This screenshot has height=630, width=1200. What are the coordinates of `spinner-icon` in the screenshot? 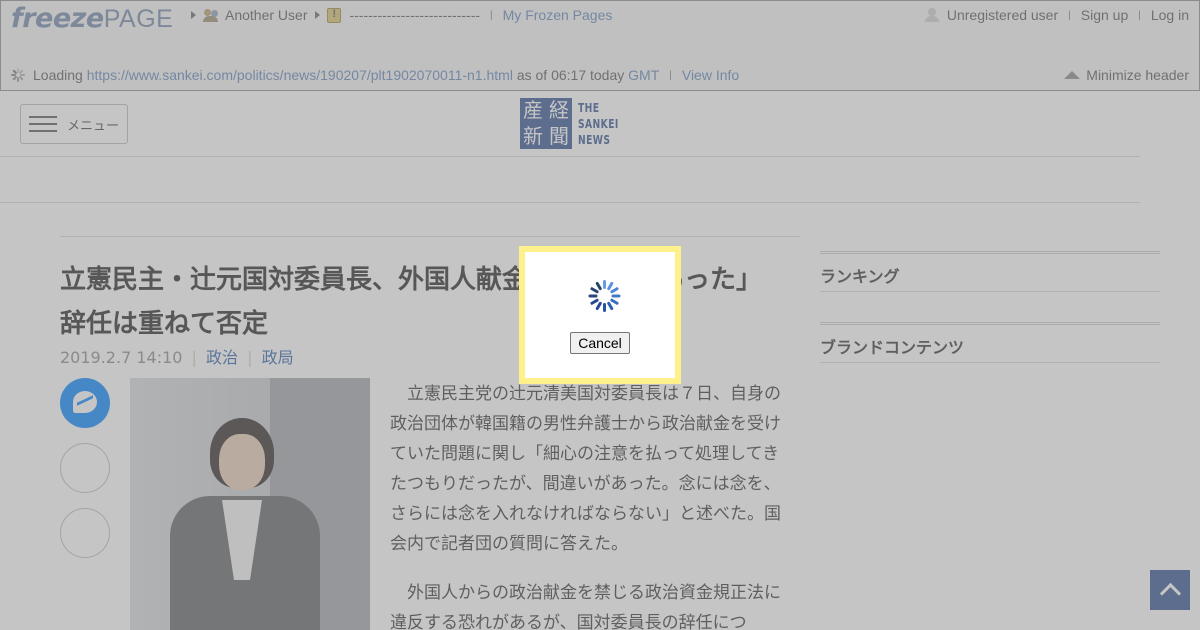 It's located at (604, 296).